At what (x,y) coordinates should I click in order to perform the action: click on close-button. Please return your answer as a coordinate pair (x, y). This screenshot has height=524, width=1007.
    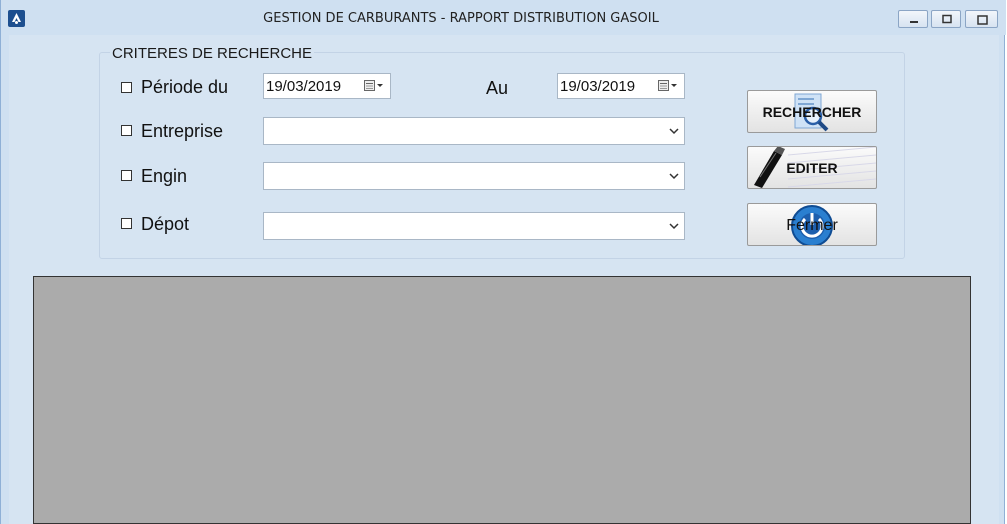
    Looking at the image, I should click on (981, 19).